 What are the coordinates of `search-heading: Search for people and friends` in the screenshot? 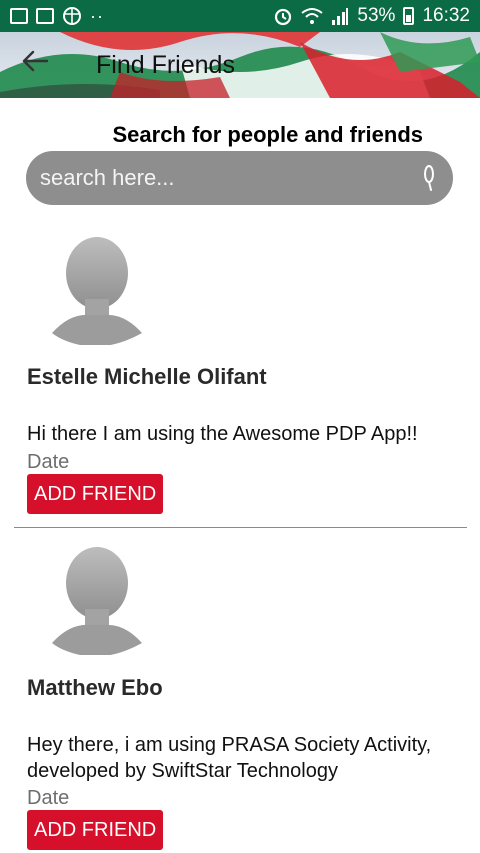 It's located at (267, 134).